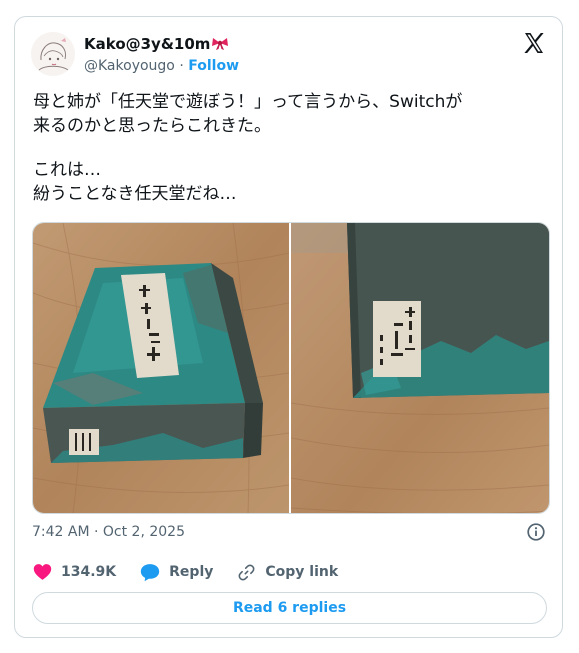 This screenshot has height=653, width=579. I want to click on like-button: 134.9K, so click(74, 572).